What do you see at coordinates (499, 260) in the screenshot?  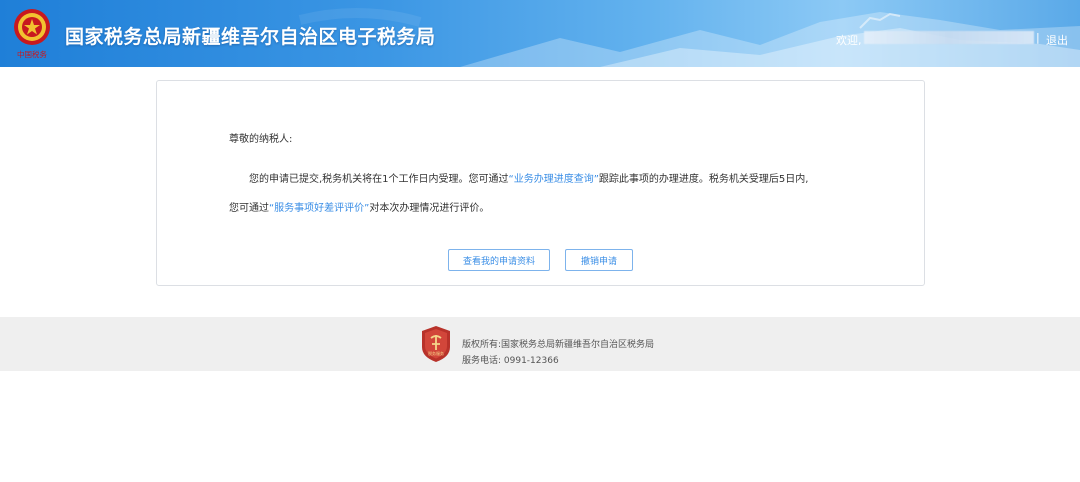 I see `view-application-button: 查看我的申请资料` at bounding box center [499, 260].